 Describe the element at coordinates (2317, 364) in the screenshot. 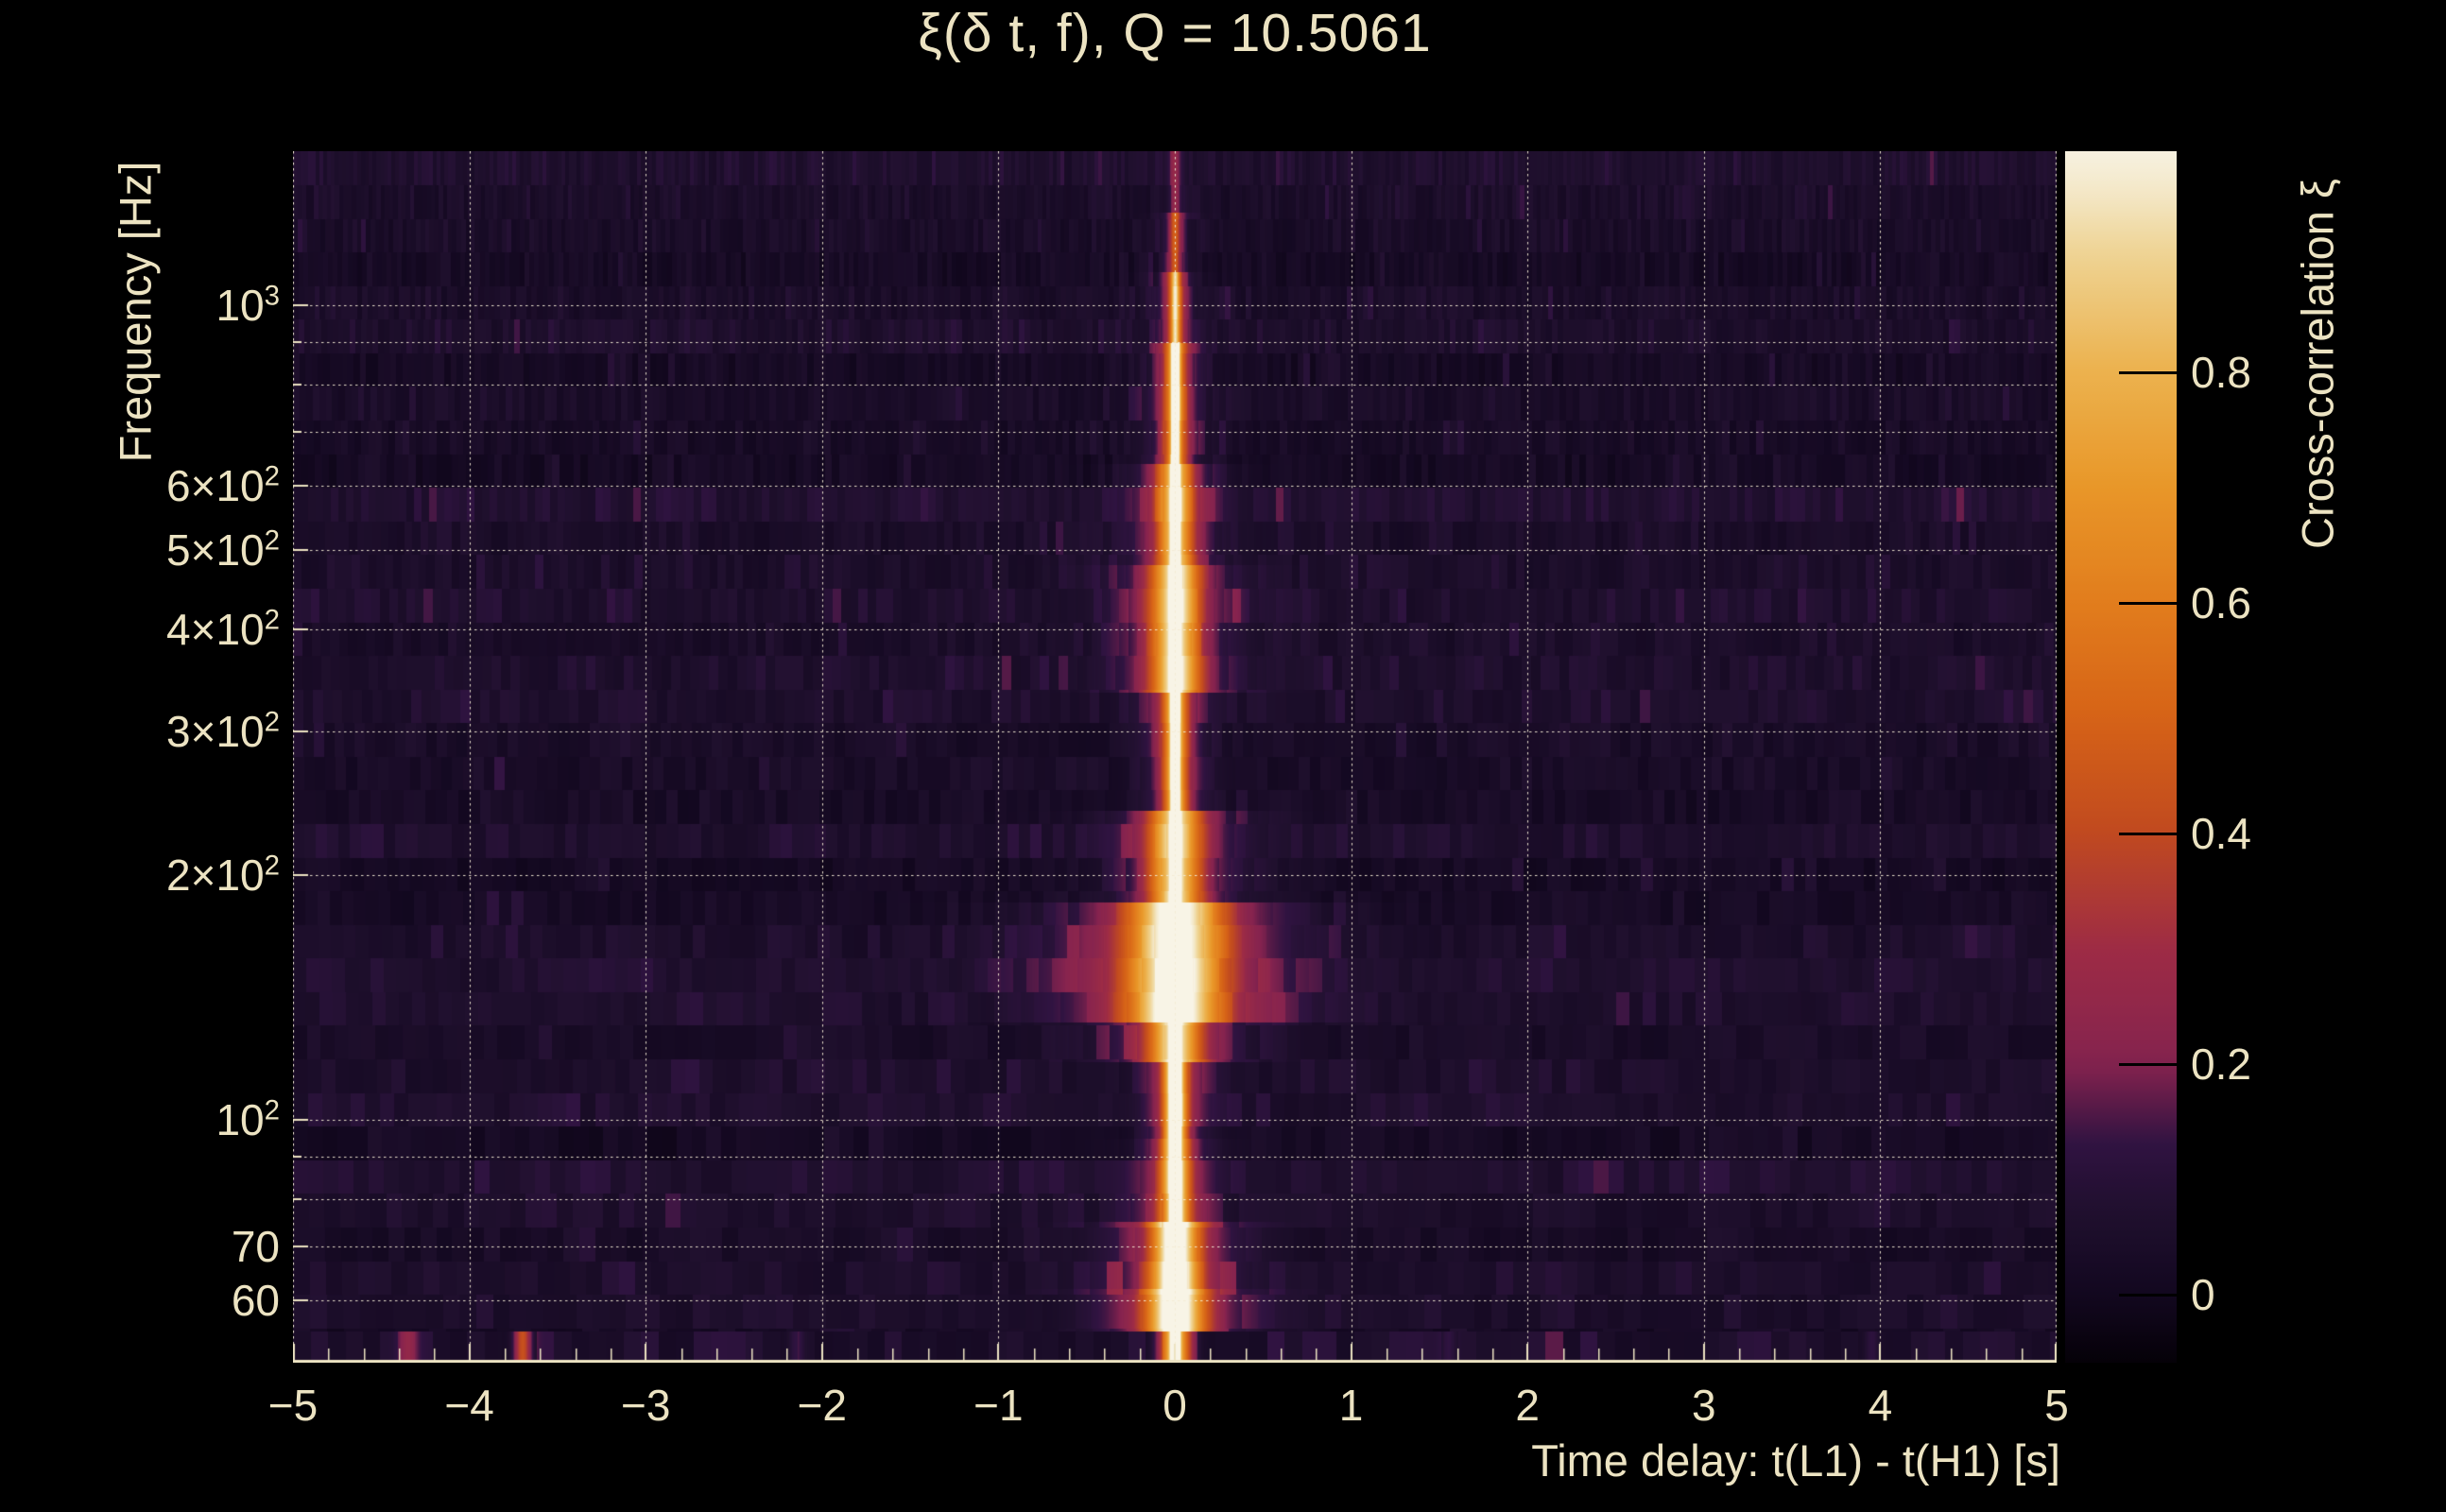

I see `colorbar-title: Cross-correlation ξ` at that location.